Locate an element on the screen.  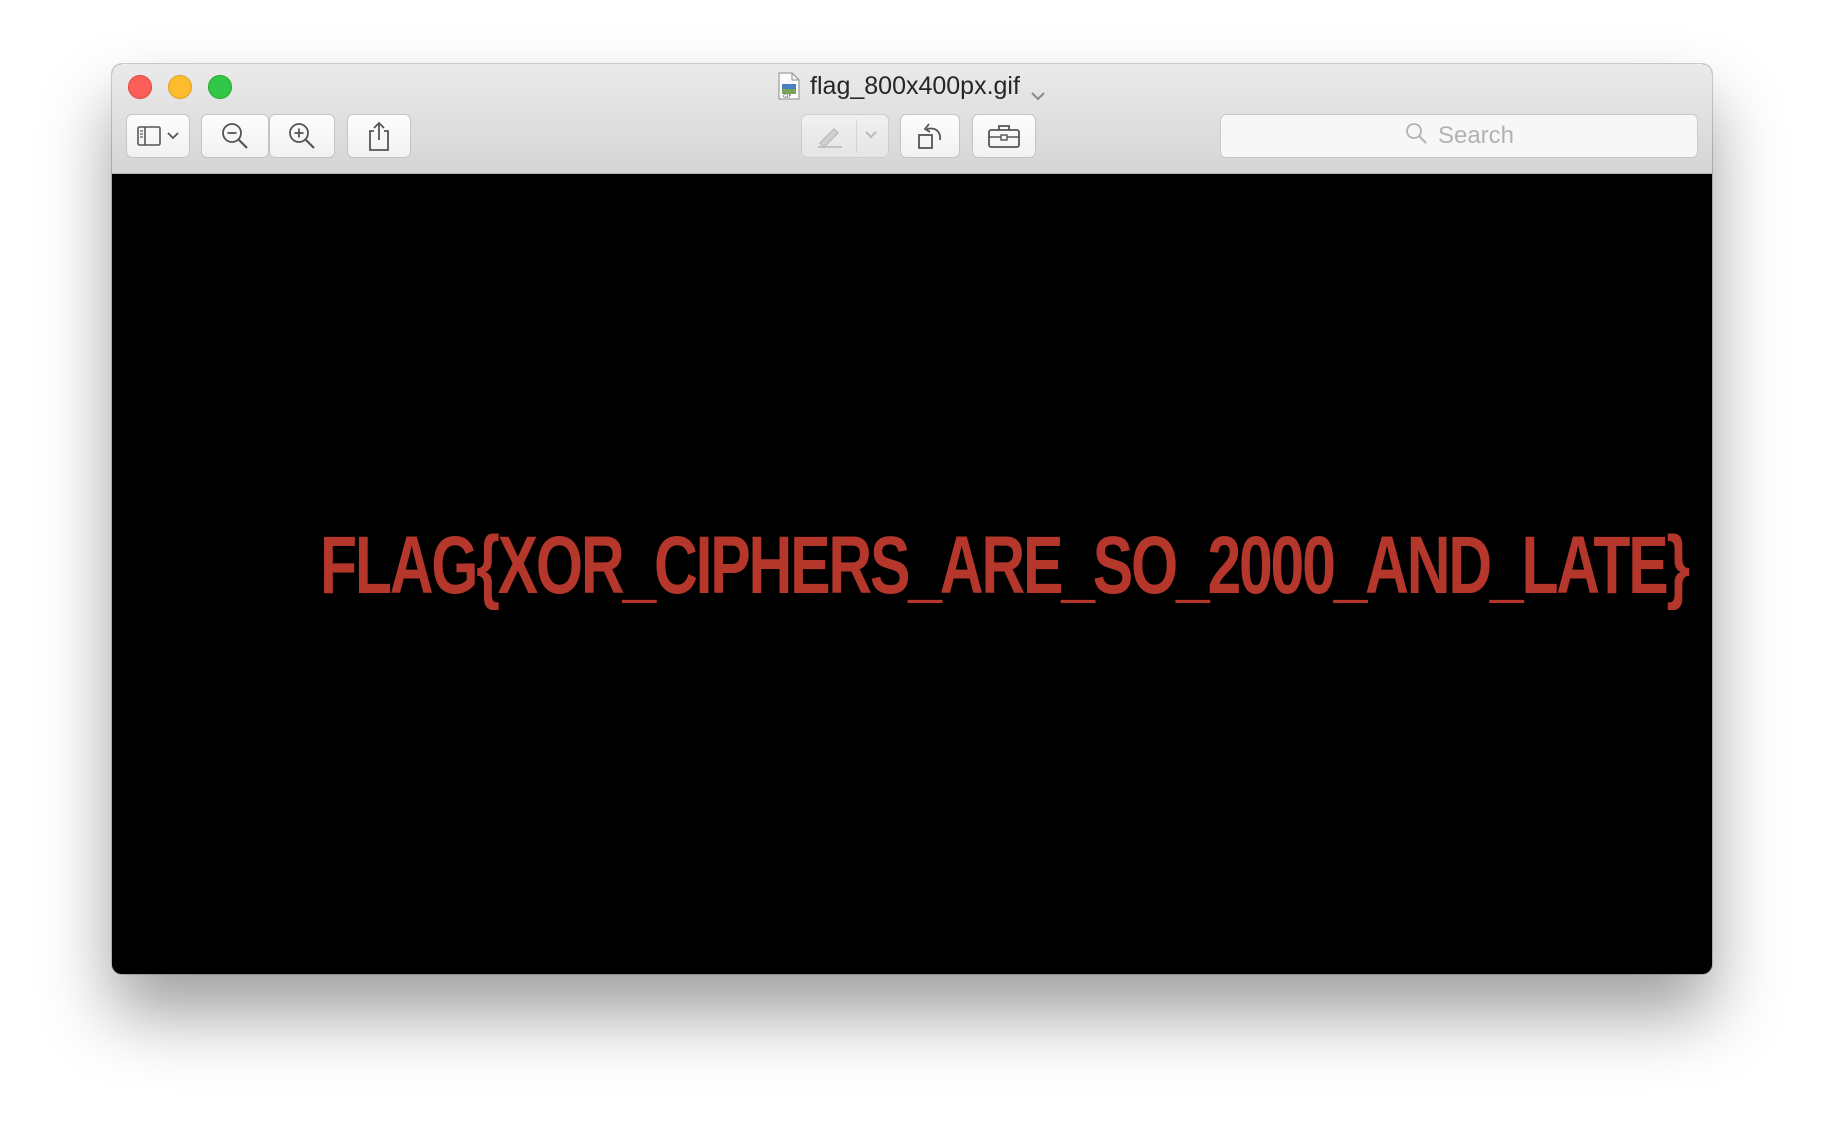
zoom-in-button is located at coordinates (302, 136).